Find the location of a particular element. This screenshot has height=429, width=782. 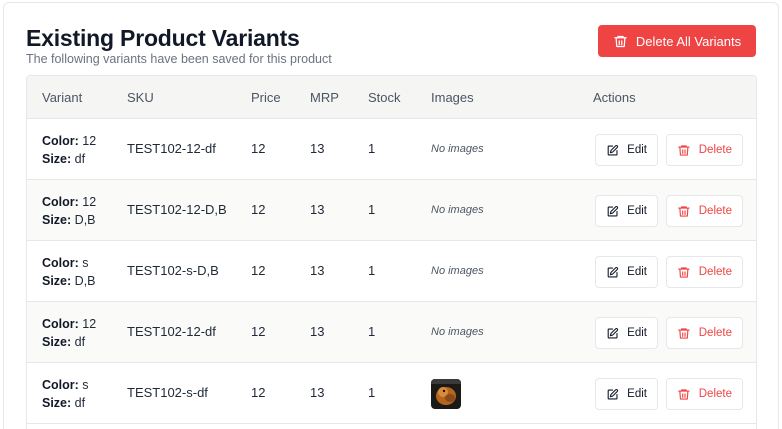

variant-attributes: Color: 12 Size: D,B is located at coordinates (69, 211).